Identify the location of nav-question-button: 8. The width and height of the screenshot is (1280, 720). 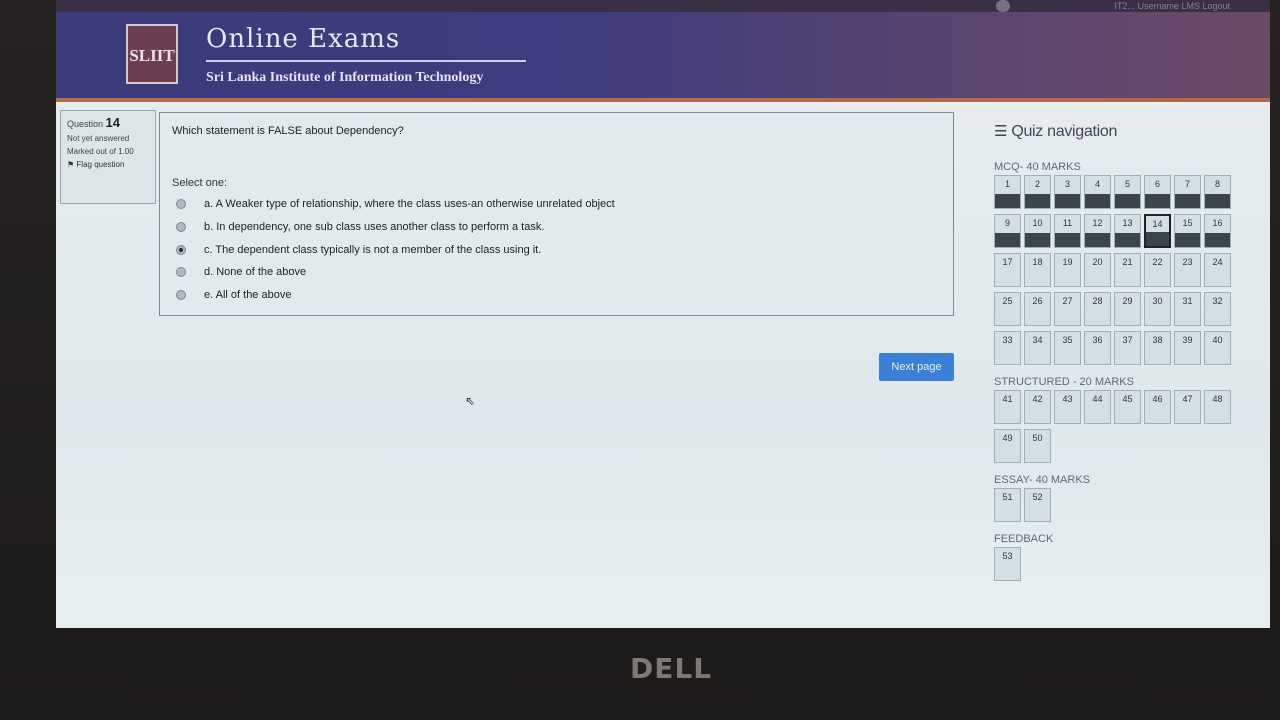
(1217, 192).